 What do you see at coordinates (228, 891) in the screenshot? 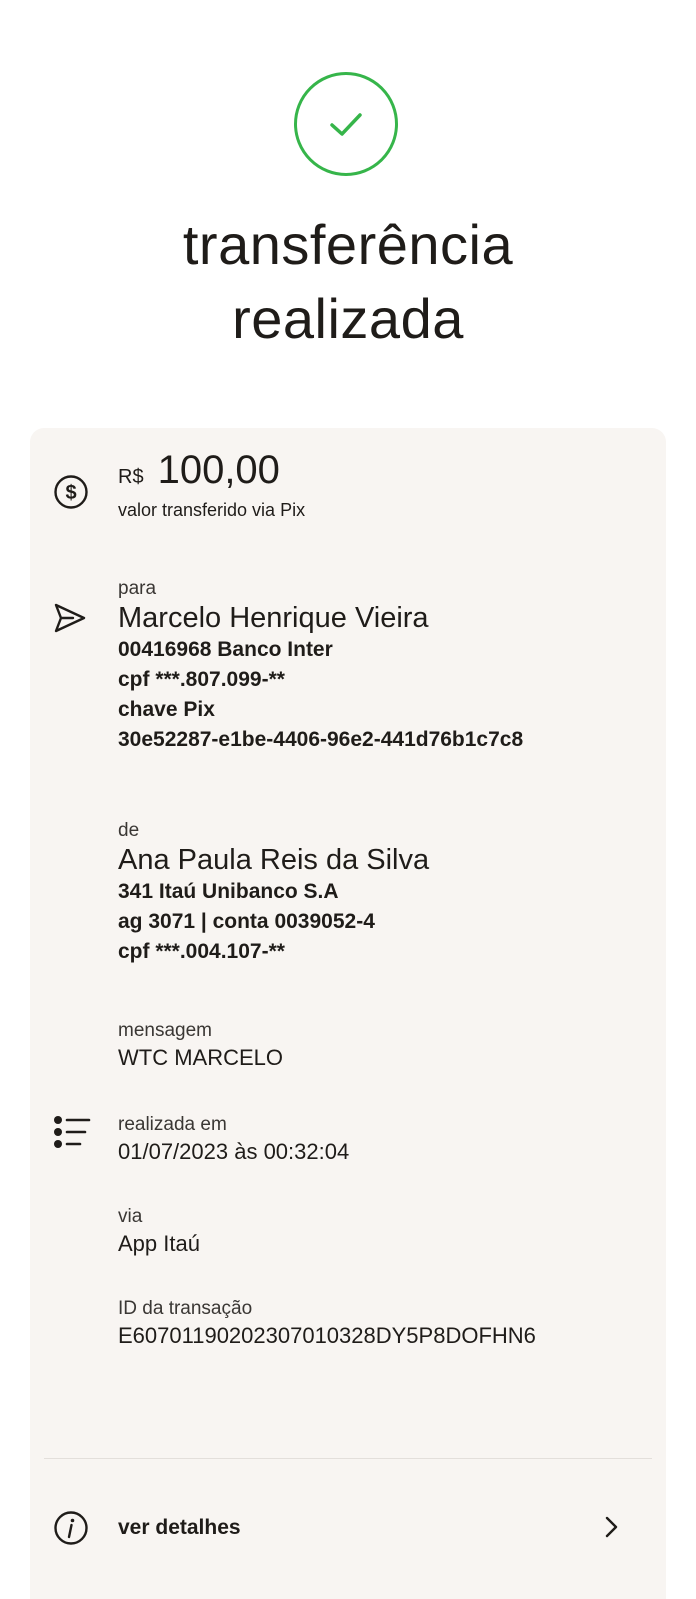
I see `sender-bank: 341 Itaú Unibanco S.A` at bounding box center [228, 891].